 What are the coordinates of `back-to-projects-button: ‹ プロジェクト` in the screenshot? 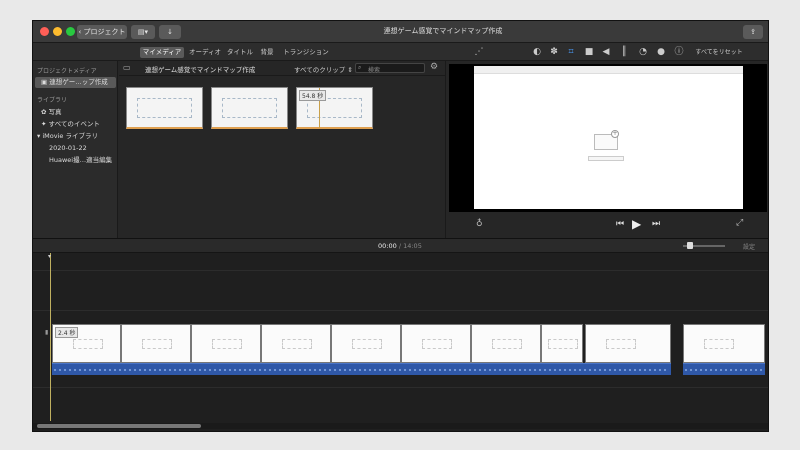 It's located at (102, 32).